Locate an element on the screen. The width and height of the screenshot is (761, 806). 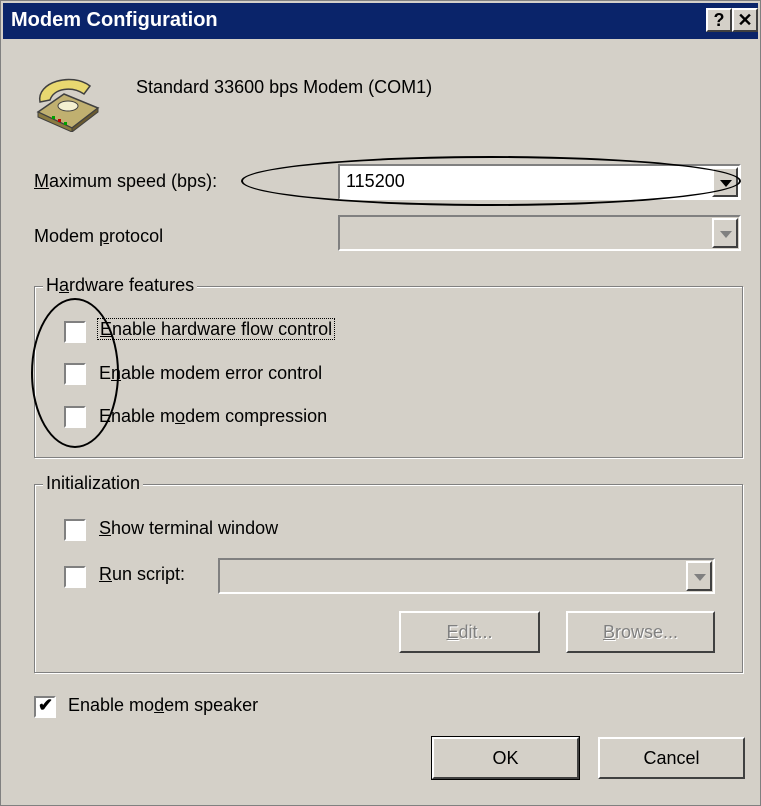
checkmark-icon: ✔ is located at coordinates (46, 705).